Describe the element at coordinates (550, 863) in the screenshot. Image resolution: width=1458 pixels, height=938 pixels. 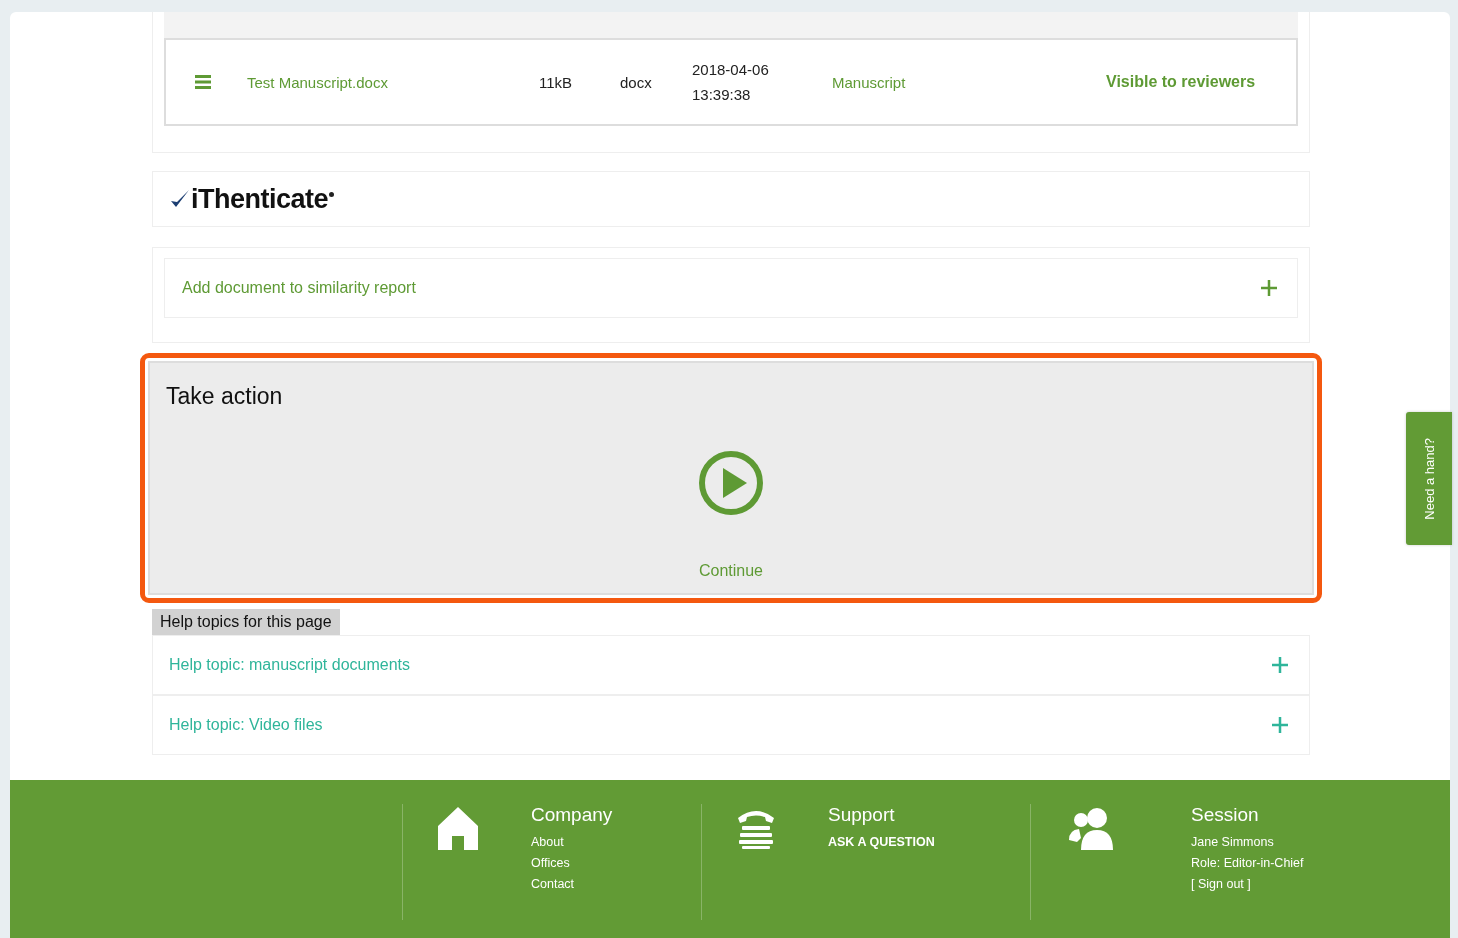
I see `footer-link: Offices` at that location.